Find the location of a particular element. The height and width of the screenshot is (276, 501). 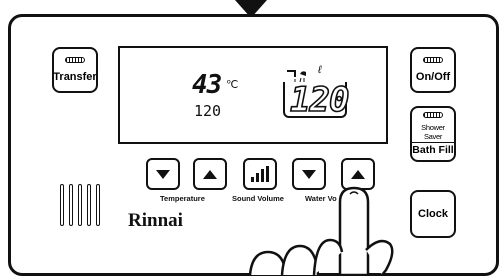

temperature-readout: 43 is located at coordinates (207, 85).